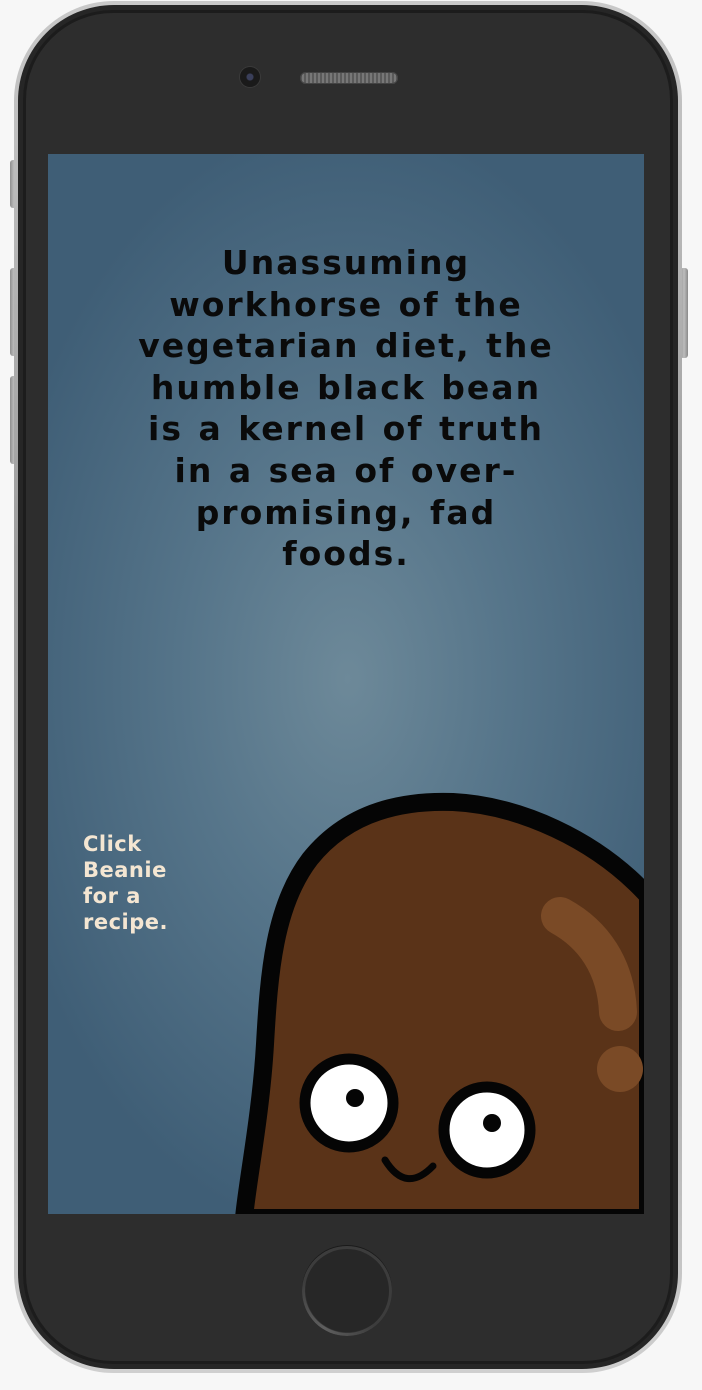  What do you see at coordinates (250, 77) in the screenshot?
I see `front-camera-icon` at bounding box center [250, 77].